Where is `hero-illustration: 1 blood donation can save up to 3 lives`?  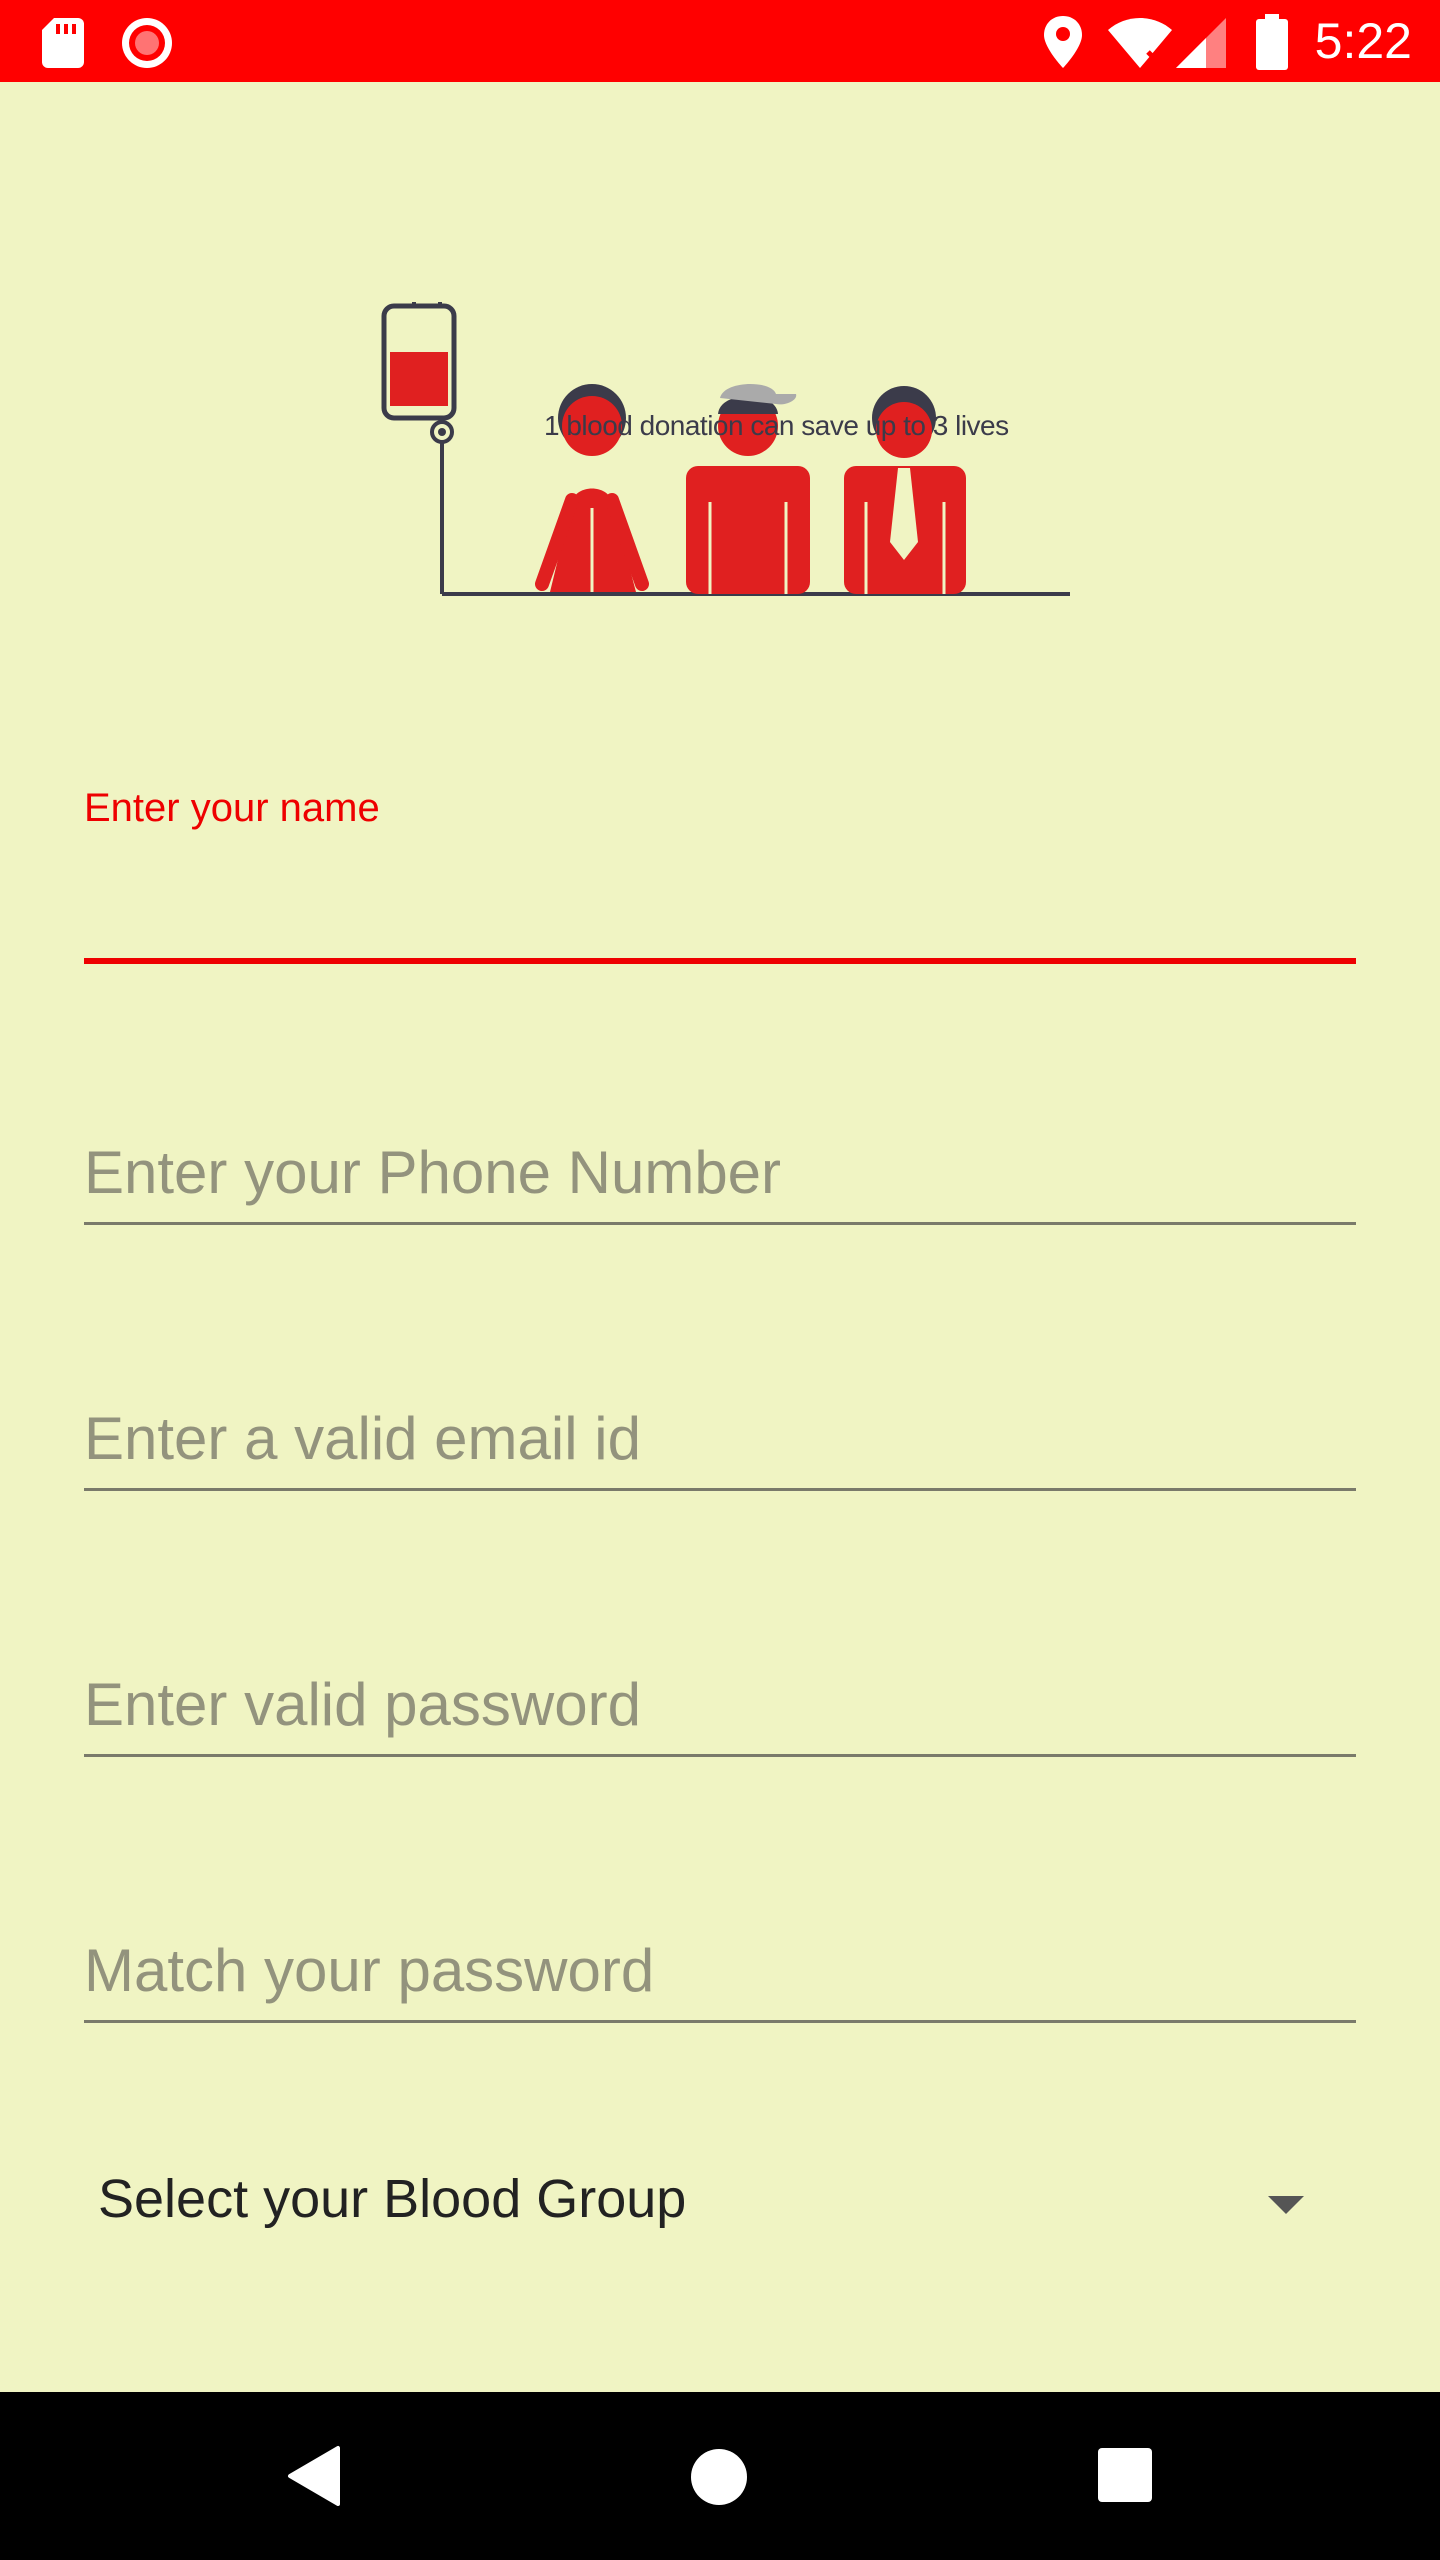
hero-illustration: 1 blood donation can save up to 3 lives is located at coordinates (740, 502).